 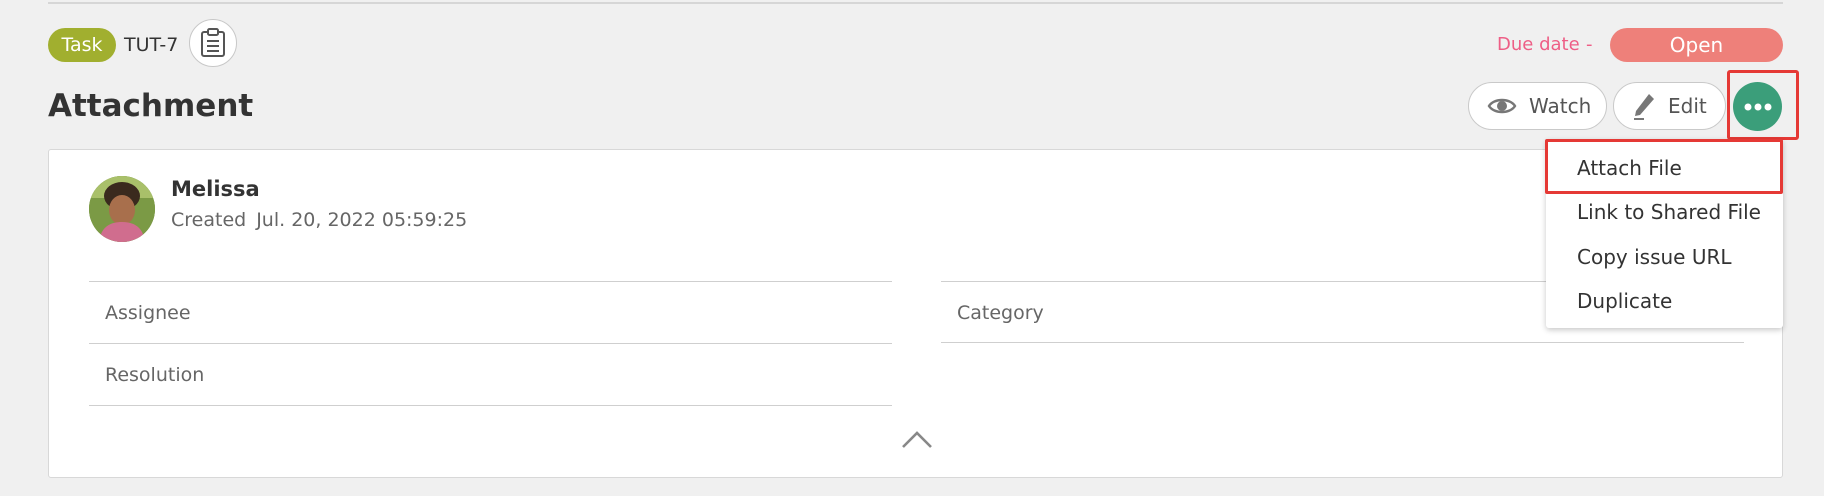 I want to click on resolution-label: Resolution, so click(x=155, y=375).